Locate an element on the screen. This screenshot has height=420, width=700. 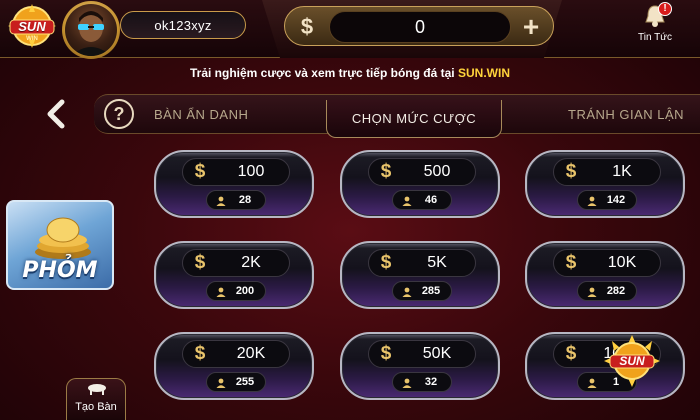
bet-amount: 50K is located at coordinates (437, 353).